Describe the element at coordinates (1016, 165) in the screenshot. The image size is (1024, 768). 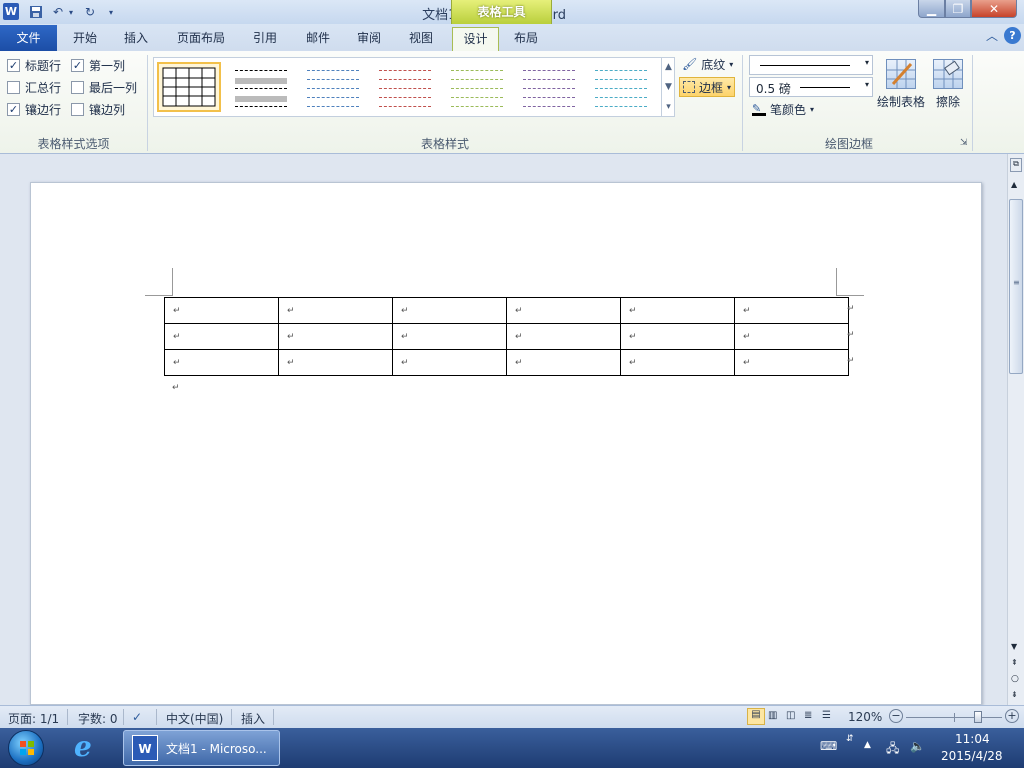
I see `ruler-toggle-icon: ⧉` at that location.